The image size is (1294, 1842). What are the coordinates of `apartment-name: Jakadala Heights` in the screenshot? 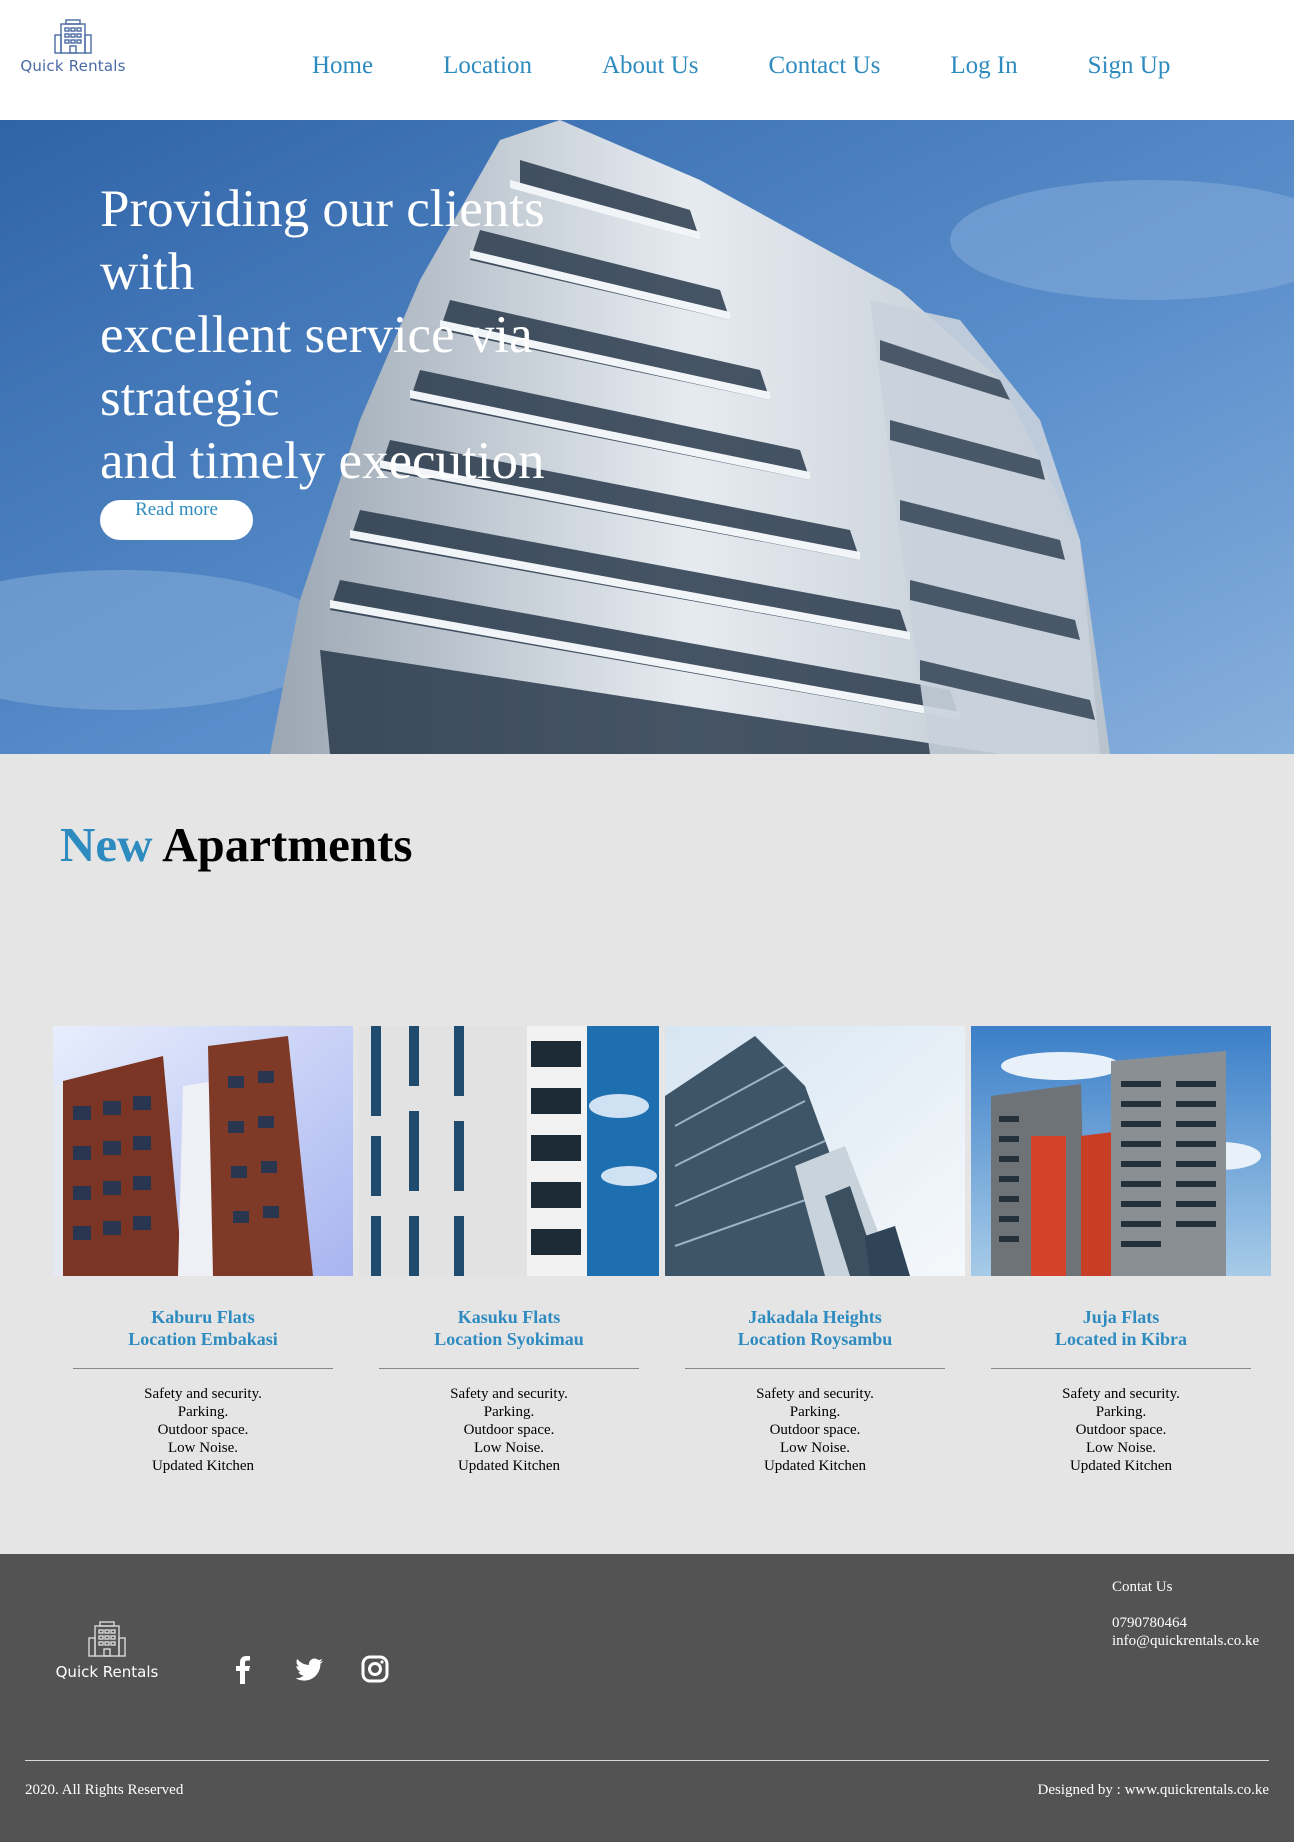 It's located at (815, 1317).